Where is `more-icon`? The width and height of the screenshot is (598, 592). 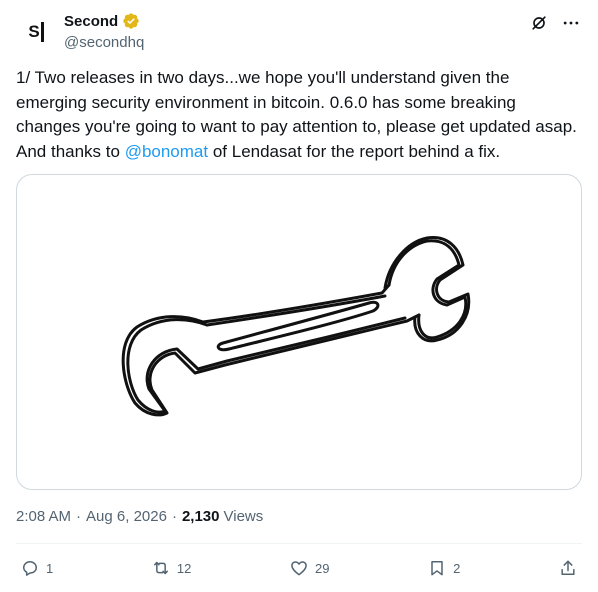
more-icon is located at coordinates (571, 23).